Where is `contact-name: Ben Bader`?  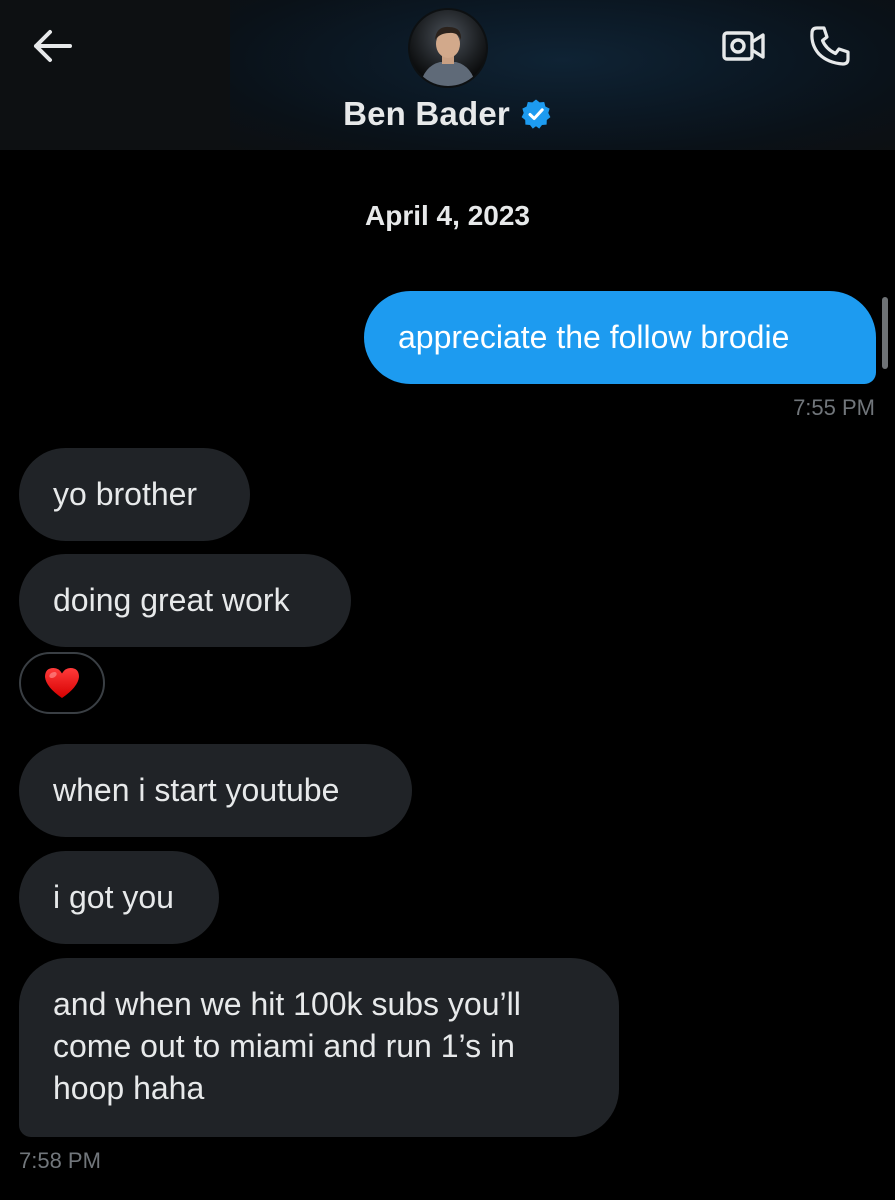
contact-name: Ben Bader is located at coordinates (426, 113).